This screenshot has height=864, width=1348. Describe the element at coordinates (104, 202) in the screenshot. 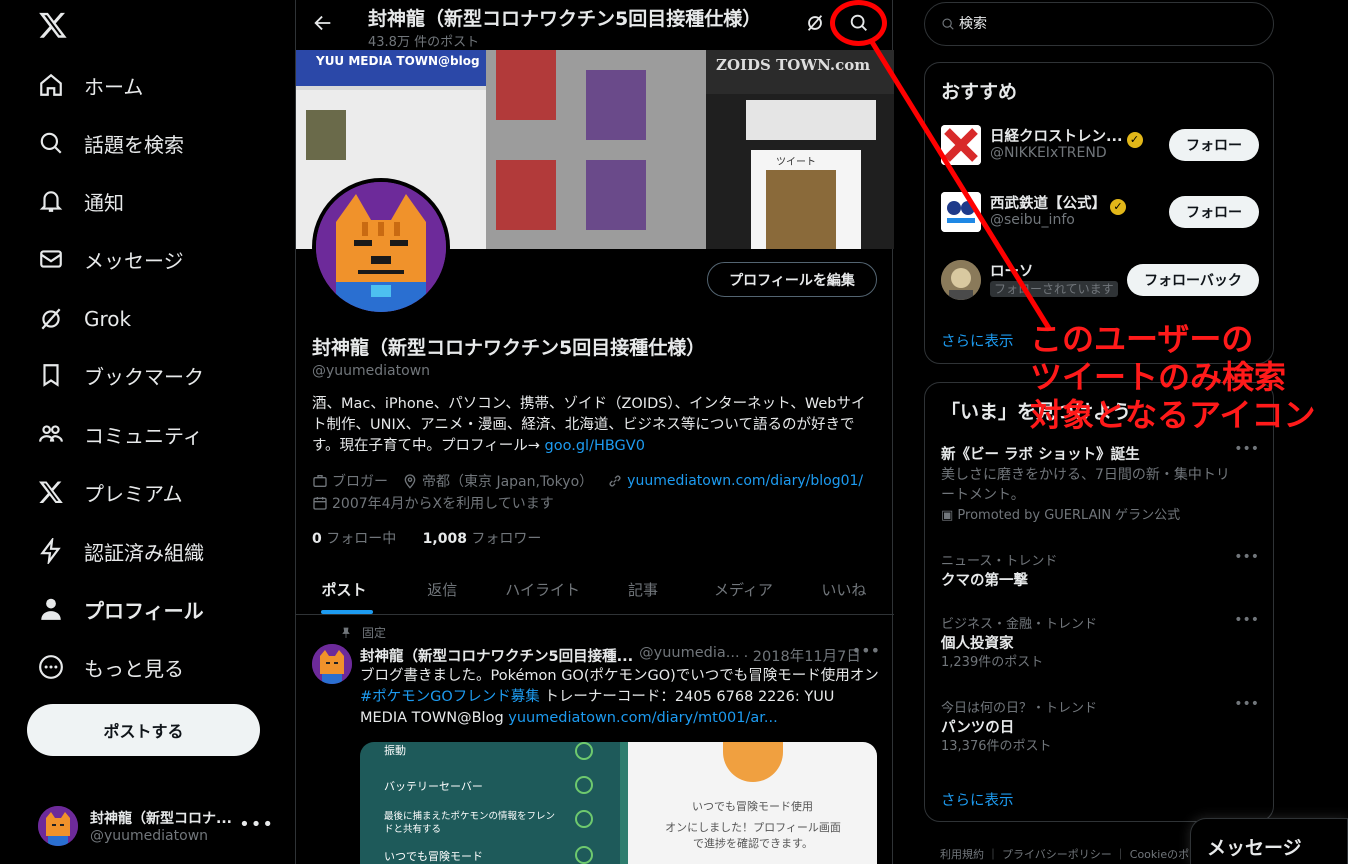

I see `nav-label: 通知` at that location.